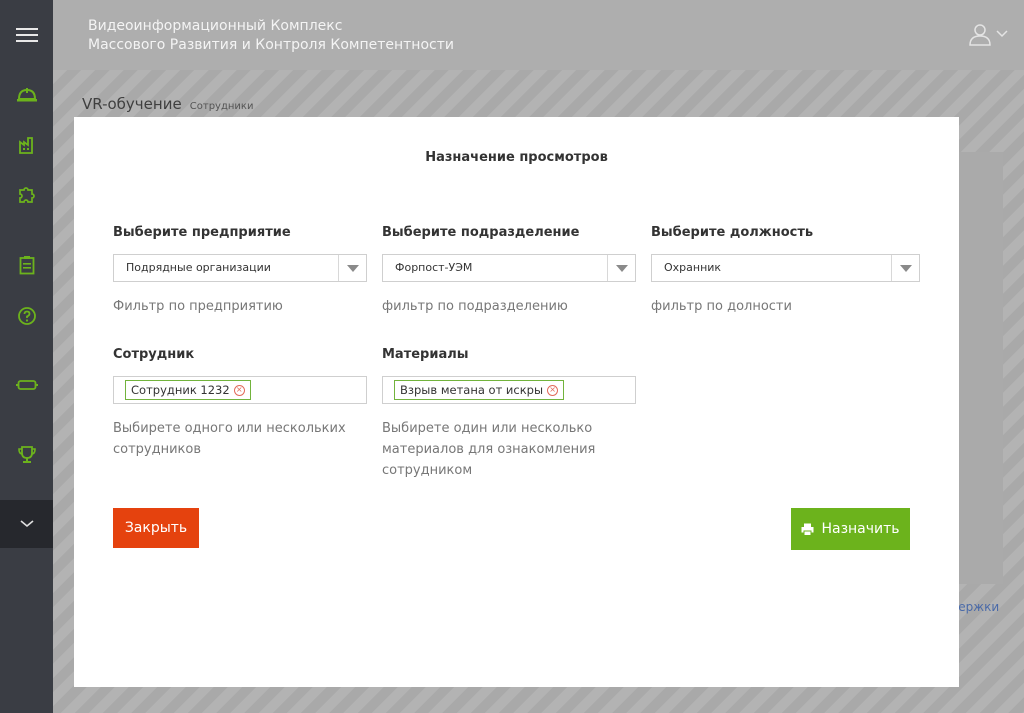 The image size is (1024, 713). I want to click on employee-help-line1: Выбирете одного или нескольких, so click(229, 428).